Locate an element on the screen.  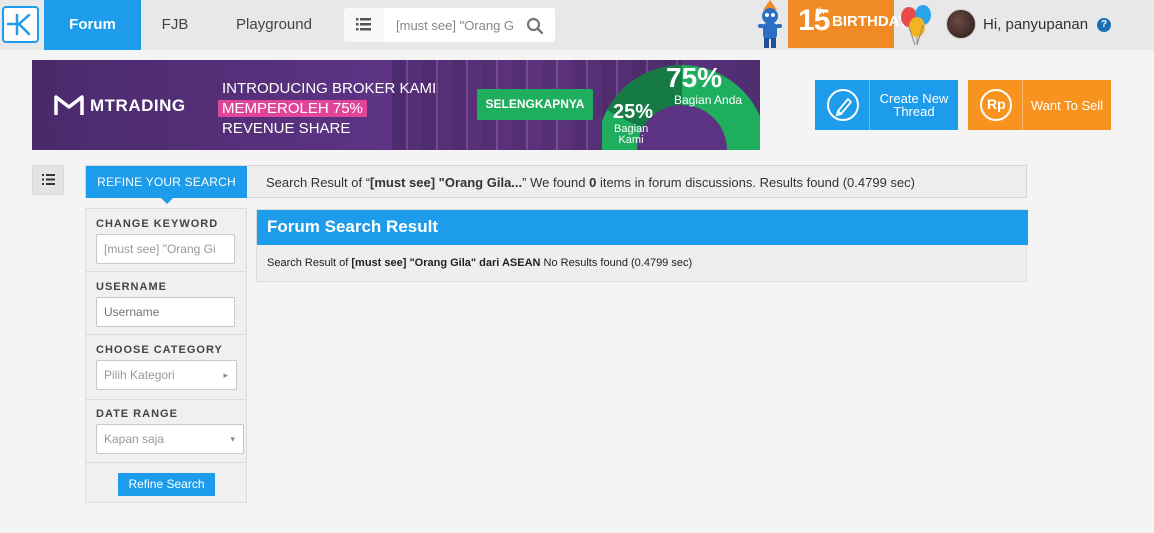
create-thread-label: Create New Thread is located at coordinates (914, 105).